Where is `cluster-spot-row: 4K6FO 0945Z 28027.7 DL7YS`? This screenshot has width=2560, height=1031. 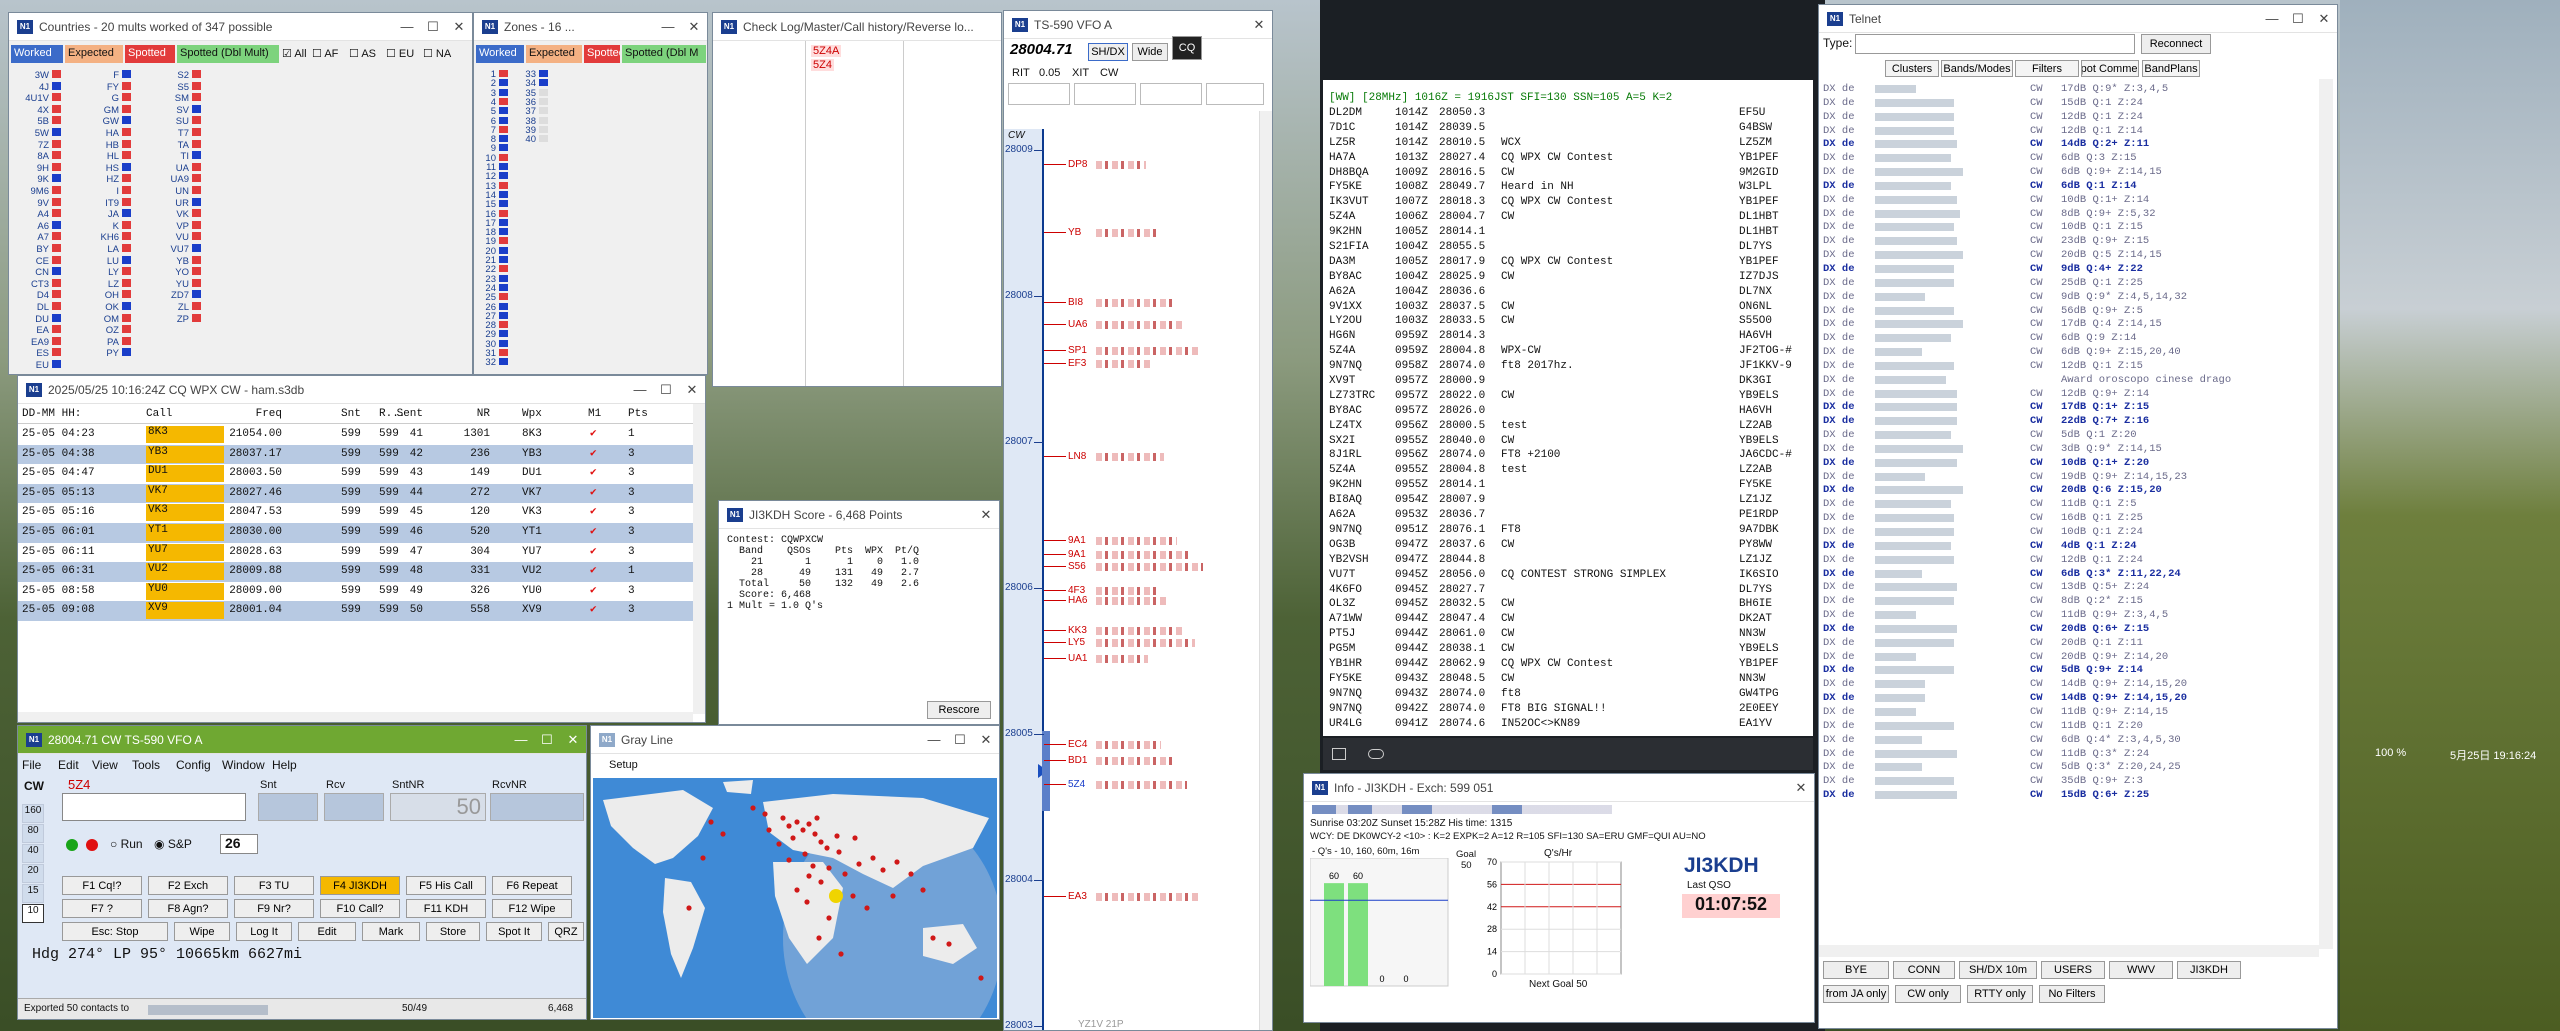 cluster-spot-row: 4K6FO 0945Z 28027.7 DL7YS is located at coordinates (1569, 590).